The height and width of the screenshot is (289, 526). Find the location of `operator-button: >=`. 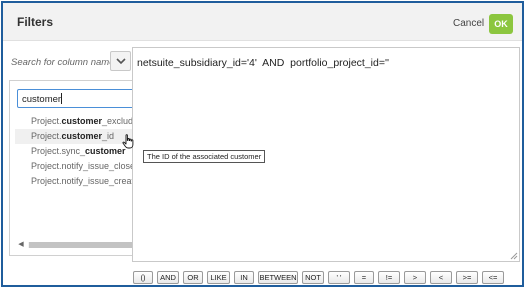

operator-button: >= is located at coordinates (467, 277).